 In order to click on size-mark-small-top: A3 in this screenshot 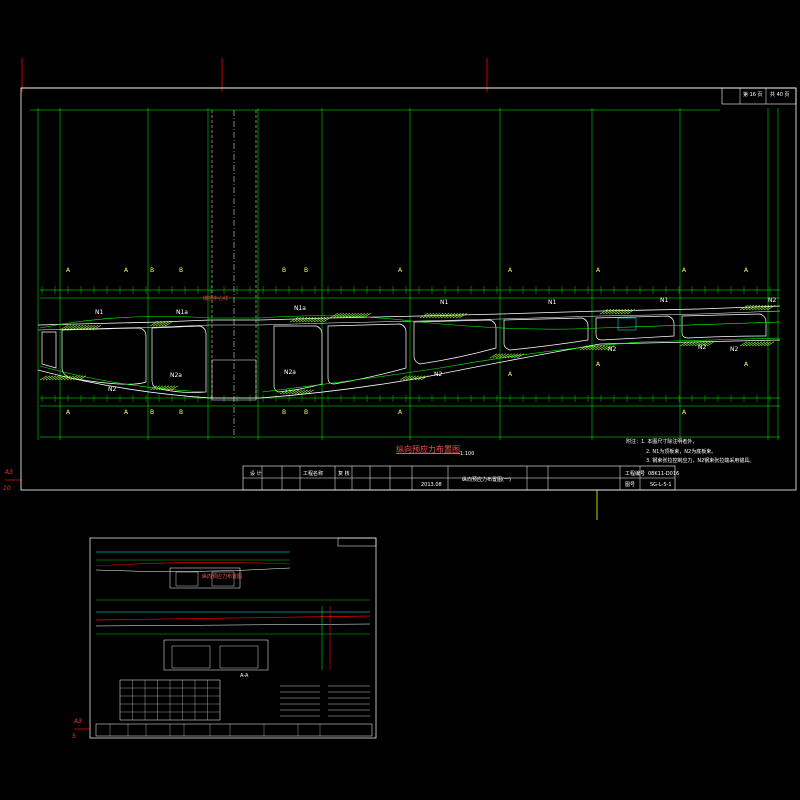, I will do `click(78, 721)`.